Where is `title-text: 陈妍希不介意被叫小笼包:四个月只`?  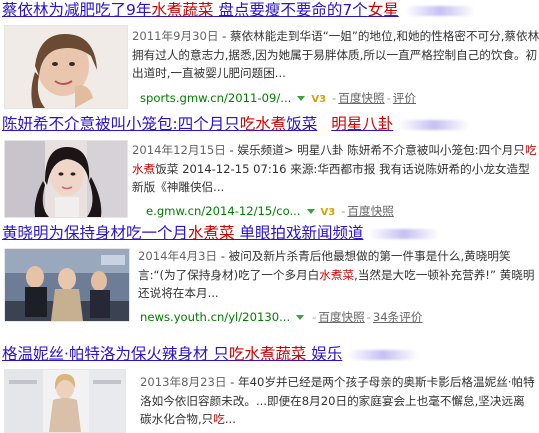
title-text: 陈妍希不介意被叫小笼包:四个月只 is located at coordinates (121, 124).